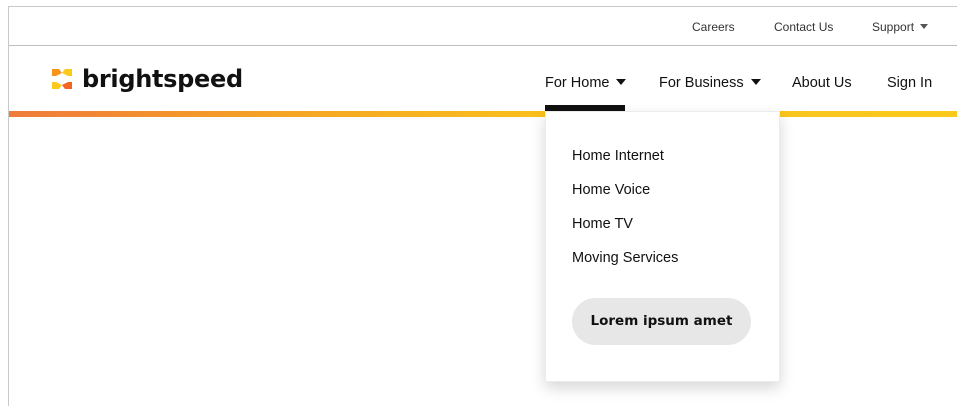 The width and height of the screenshot is (957, 406). What do you see at coordinates (62, 79) in the screenshot?
I see `brightspeed-logo-icon` at bounding box center [62, 79].